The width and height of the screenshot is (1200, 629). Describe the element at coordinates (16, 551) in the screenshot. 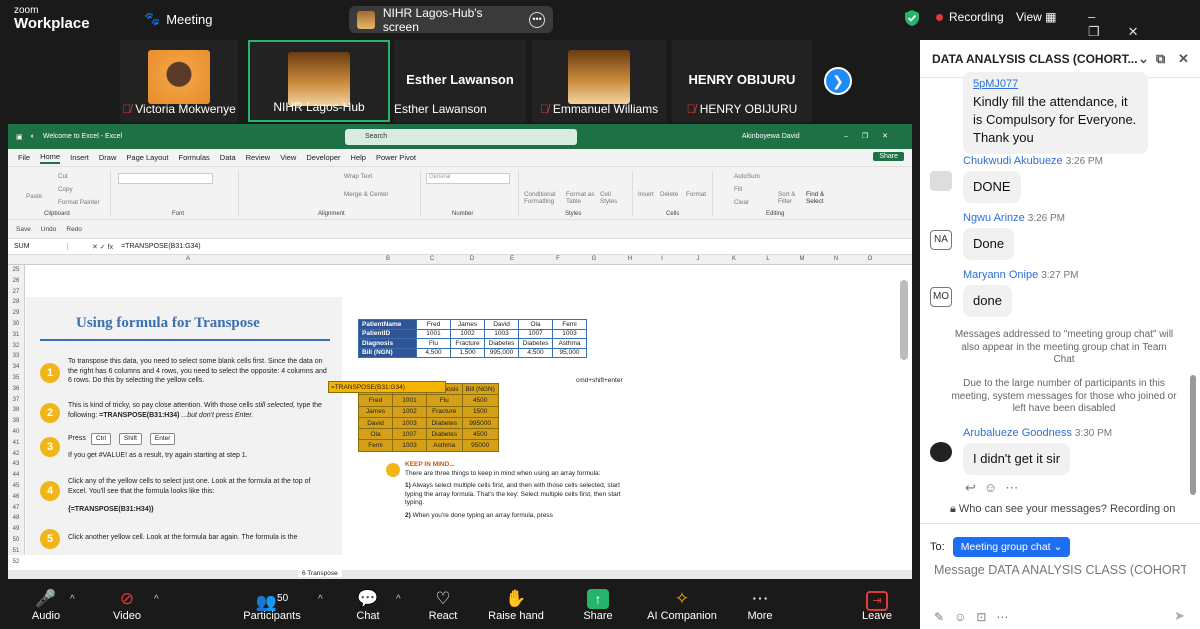

I see `row-header: 51` at that location.